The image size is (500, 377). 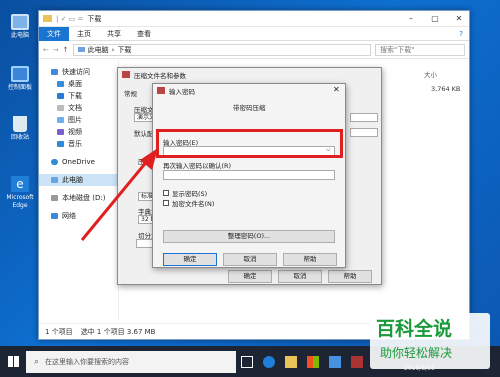 What do you see at coordinates (78, 132) in the screenshot?
I see `nav-item-videos: 视频` at bounding box center [78, 132].